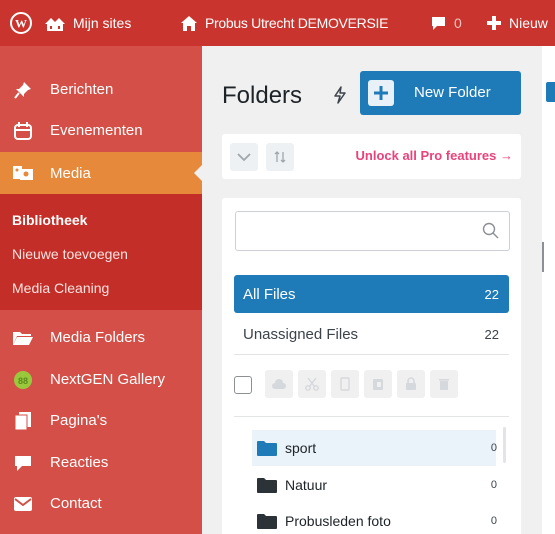 This screenshot has width=555, height=534. Describe the element at coordinates (269, 294) in the screenshot. I see `all-files-label: All Files` at that location.